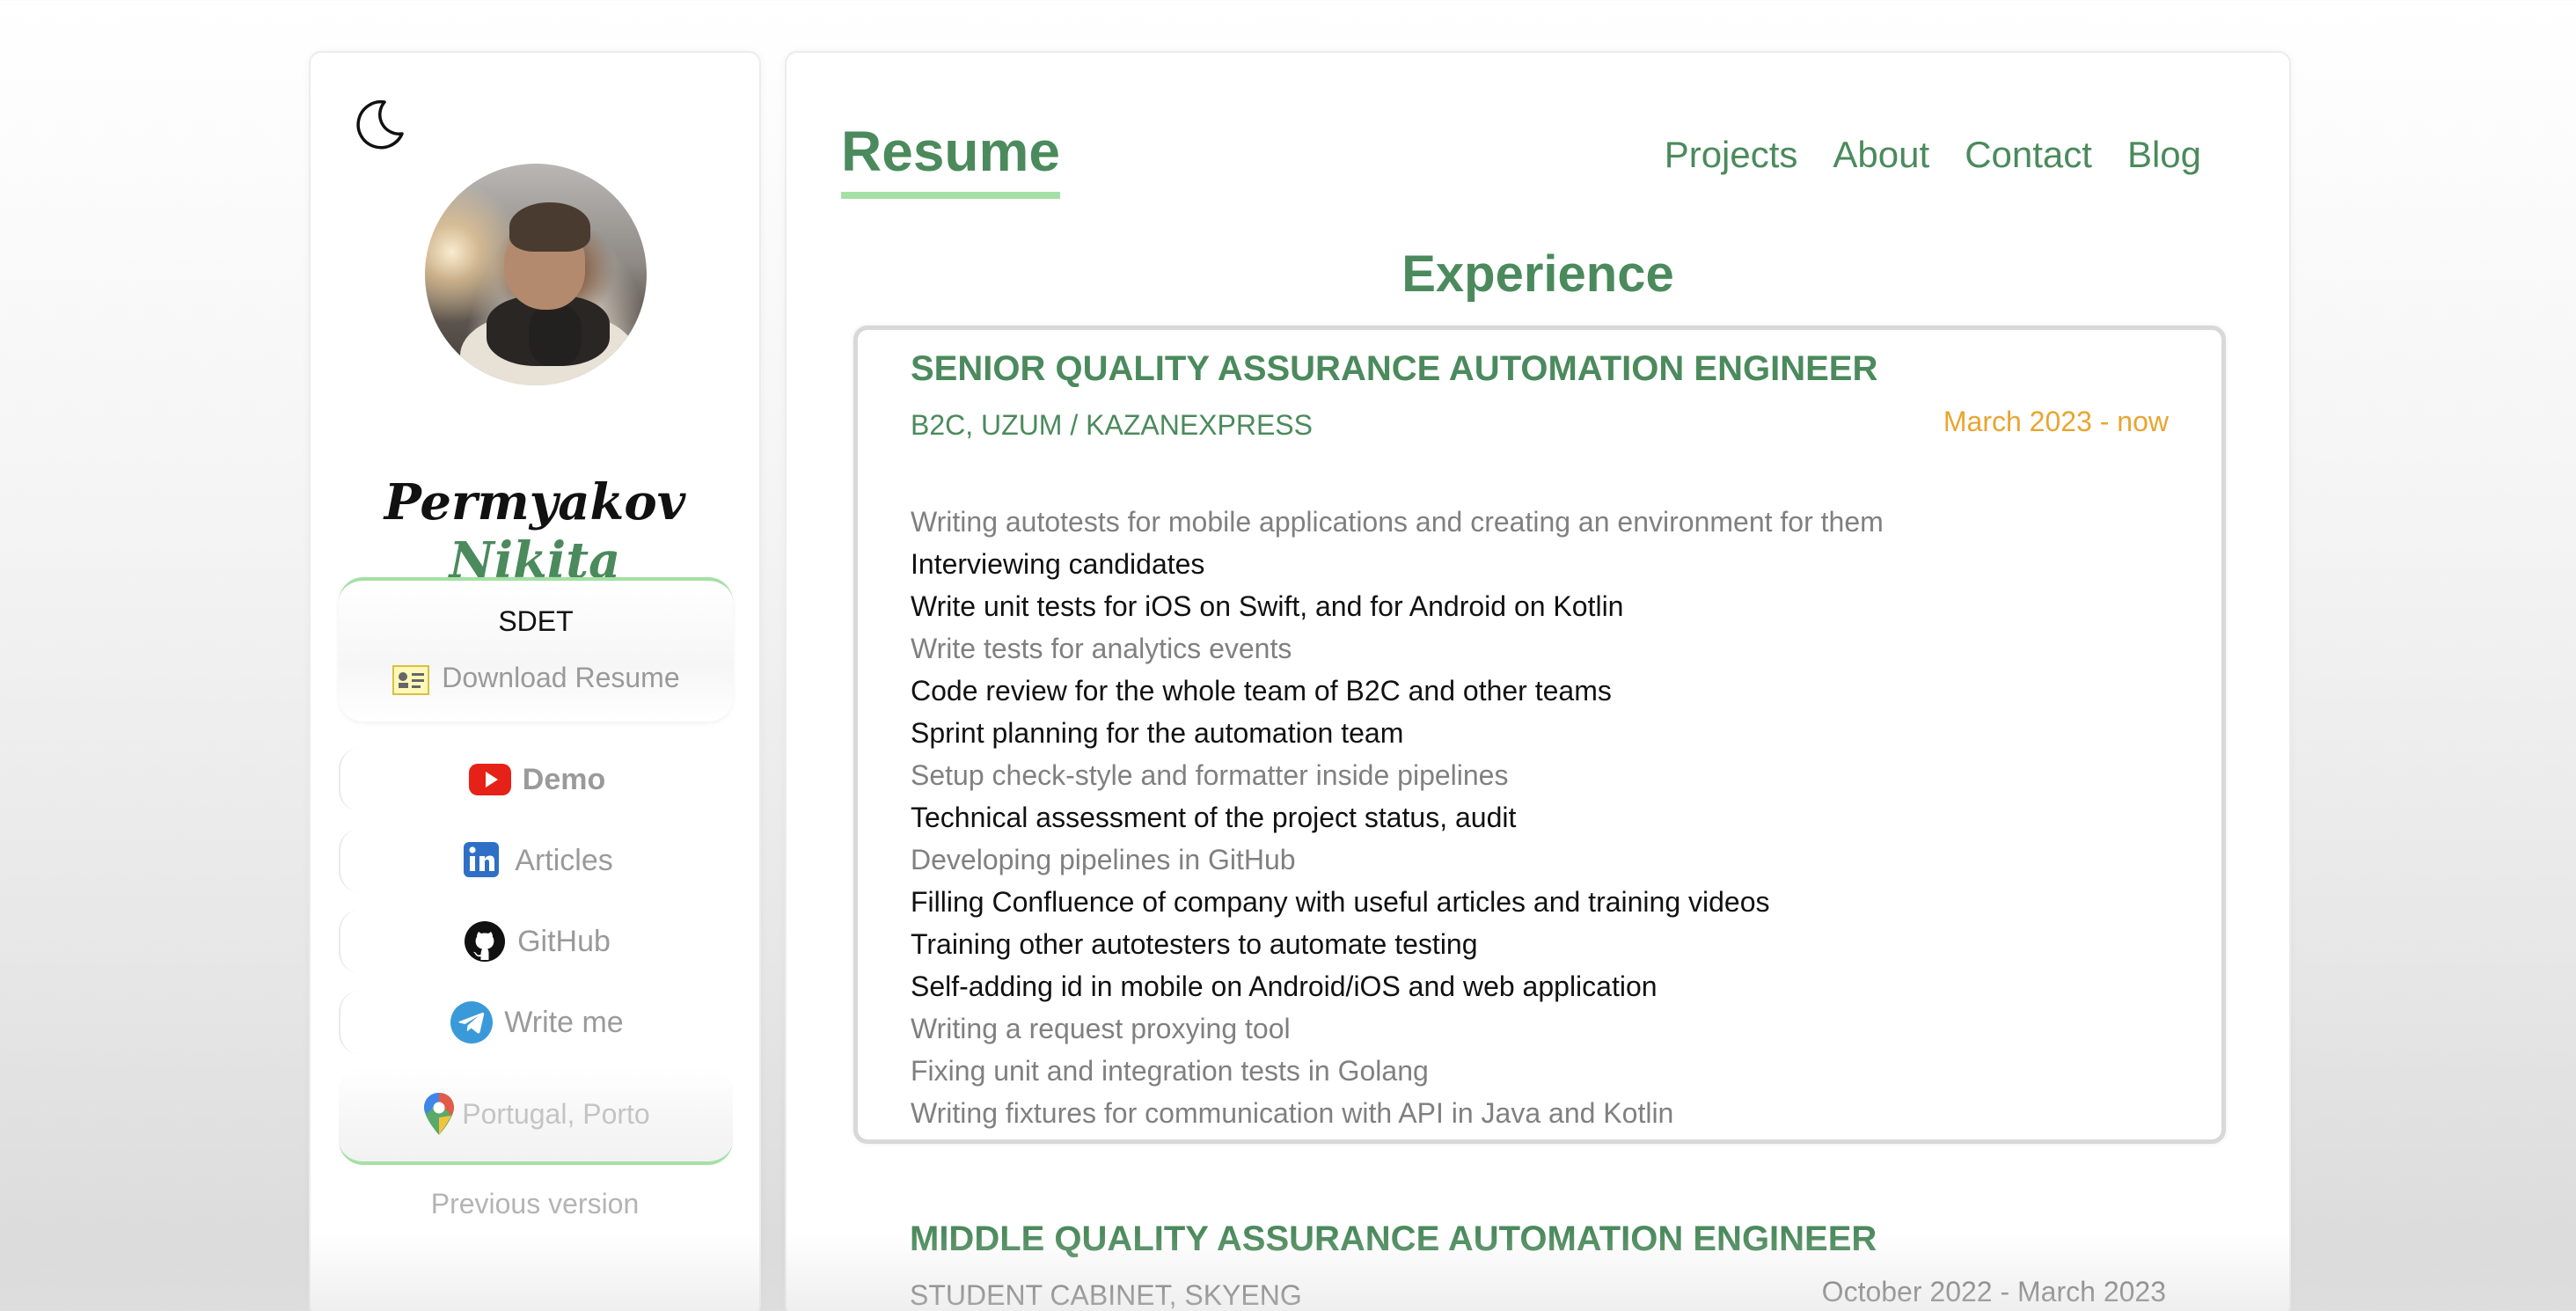  Describe the element at coordinates (482, 859) in the screenshot. I see `linkedin-icon` at that location.